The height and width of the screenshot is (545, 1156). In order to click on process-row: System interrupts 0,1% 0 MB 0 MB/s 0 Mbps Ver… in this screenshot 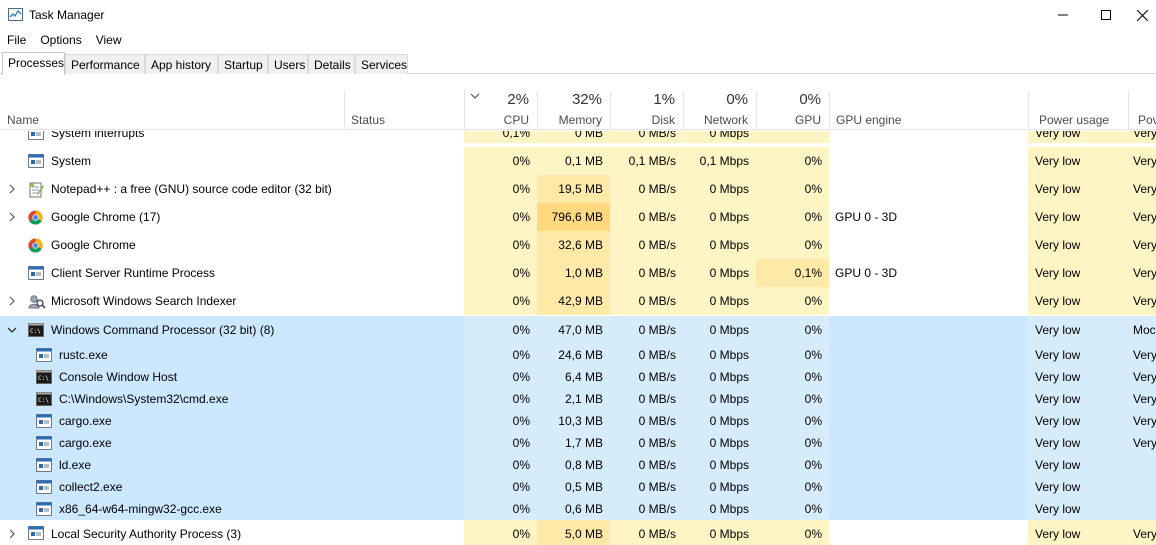, I will do `click(578, 137)`.